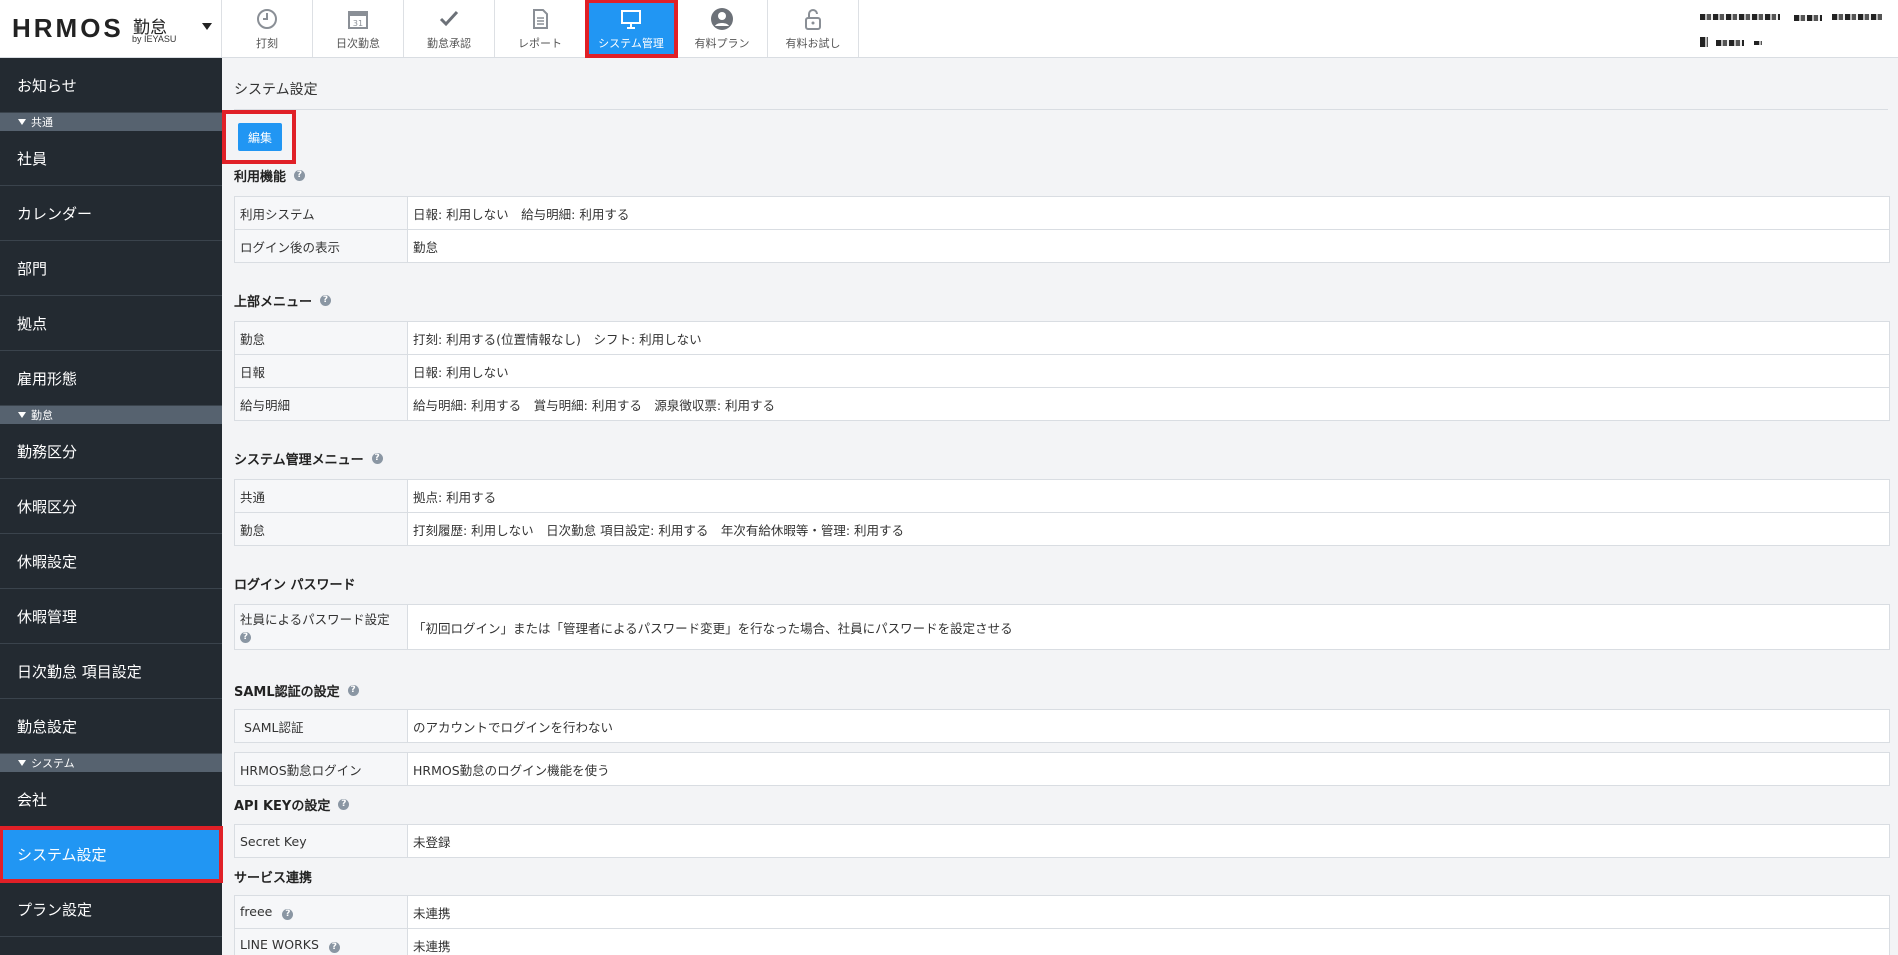 The width and height of the screenshot is (1898, 955). What do you see at coordinates (1148, 726) in the screenshot?
I see `row-value: のアカウントでログインを行わない` at bounding box center [1148, 726].